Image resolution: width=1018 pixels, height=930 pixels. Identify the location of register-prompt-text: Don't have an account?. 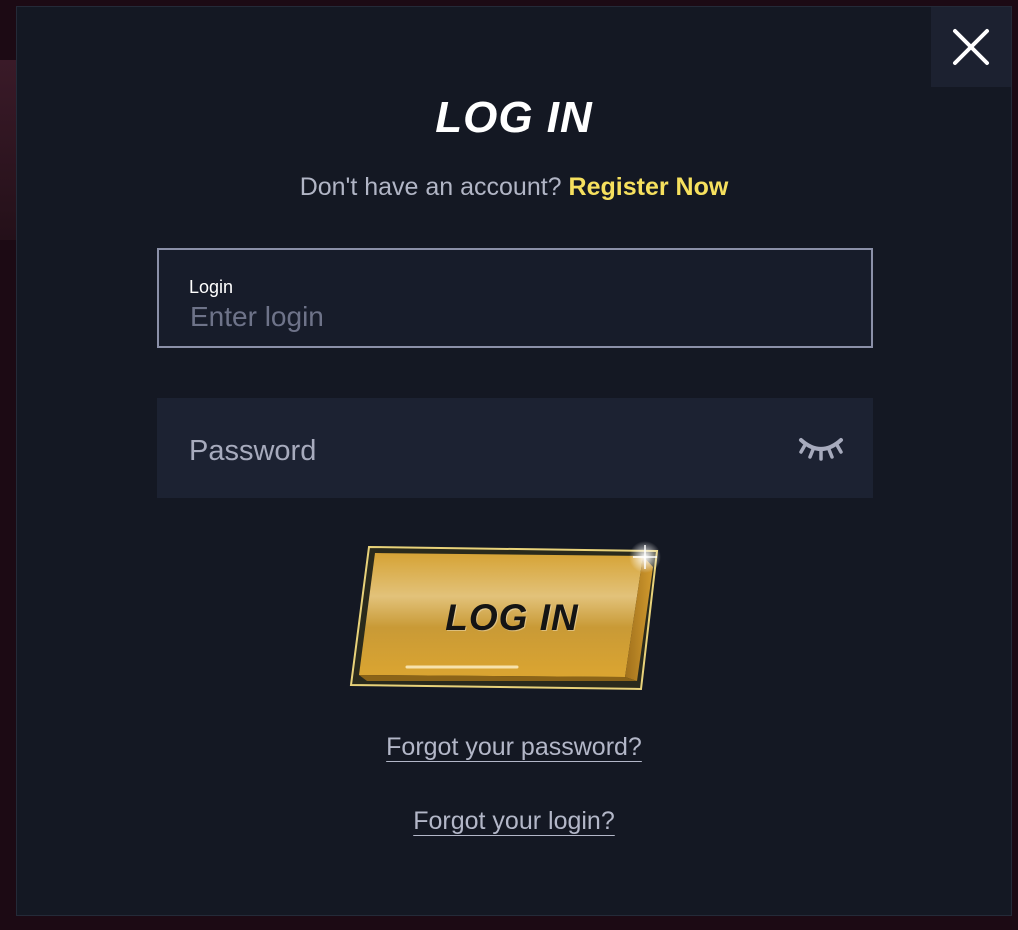
(430, 187).